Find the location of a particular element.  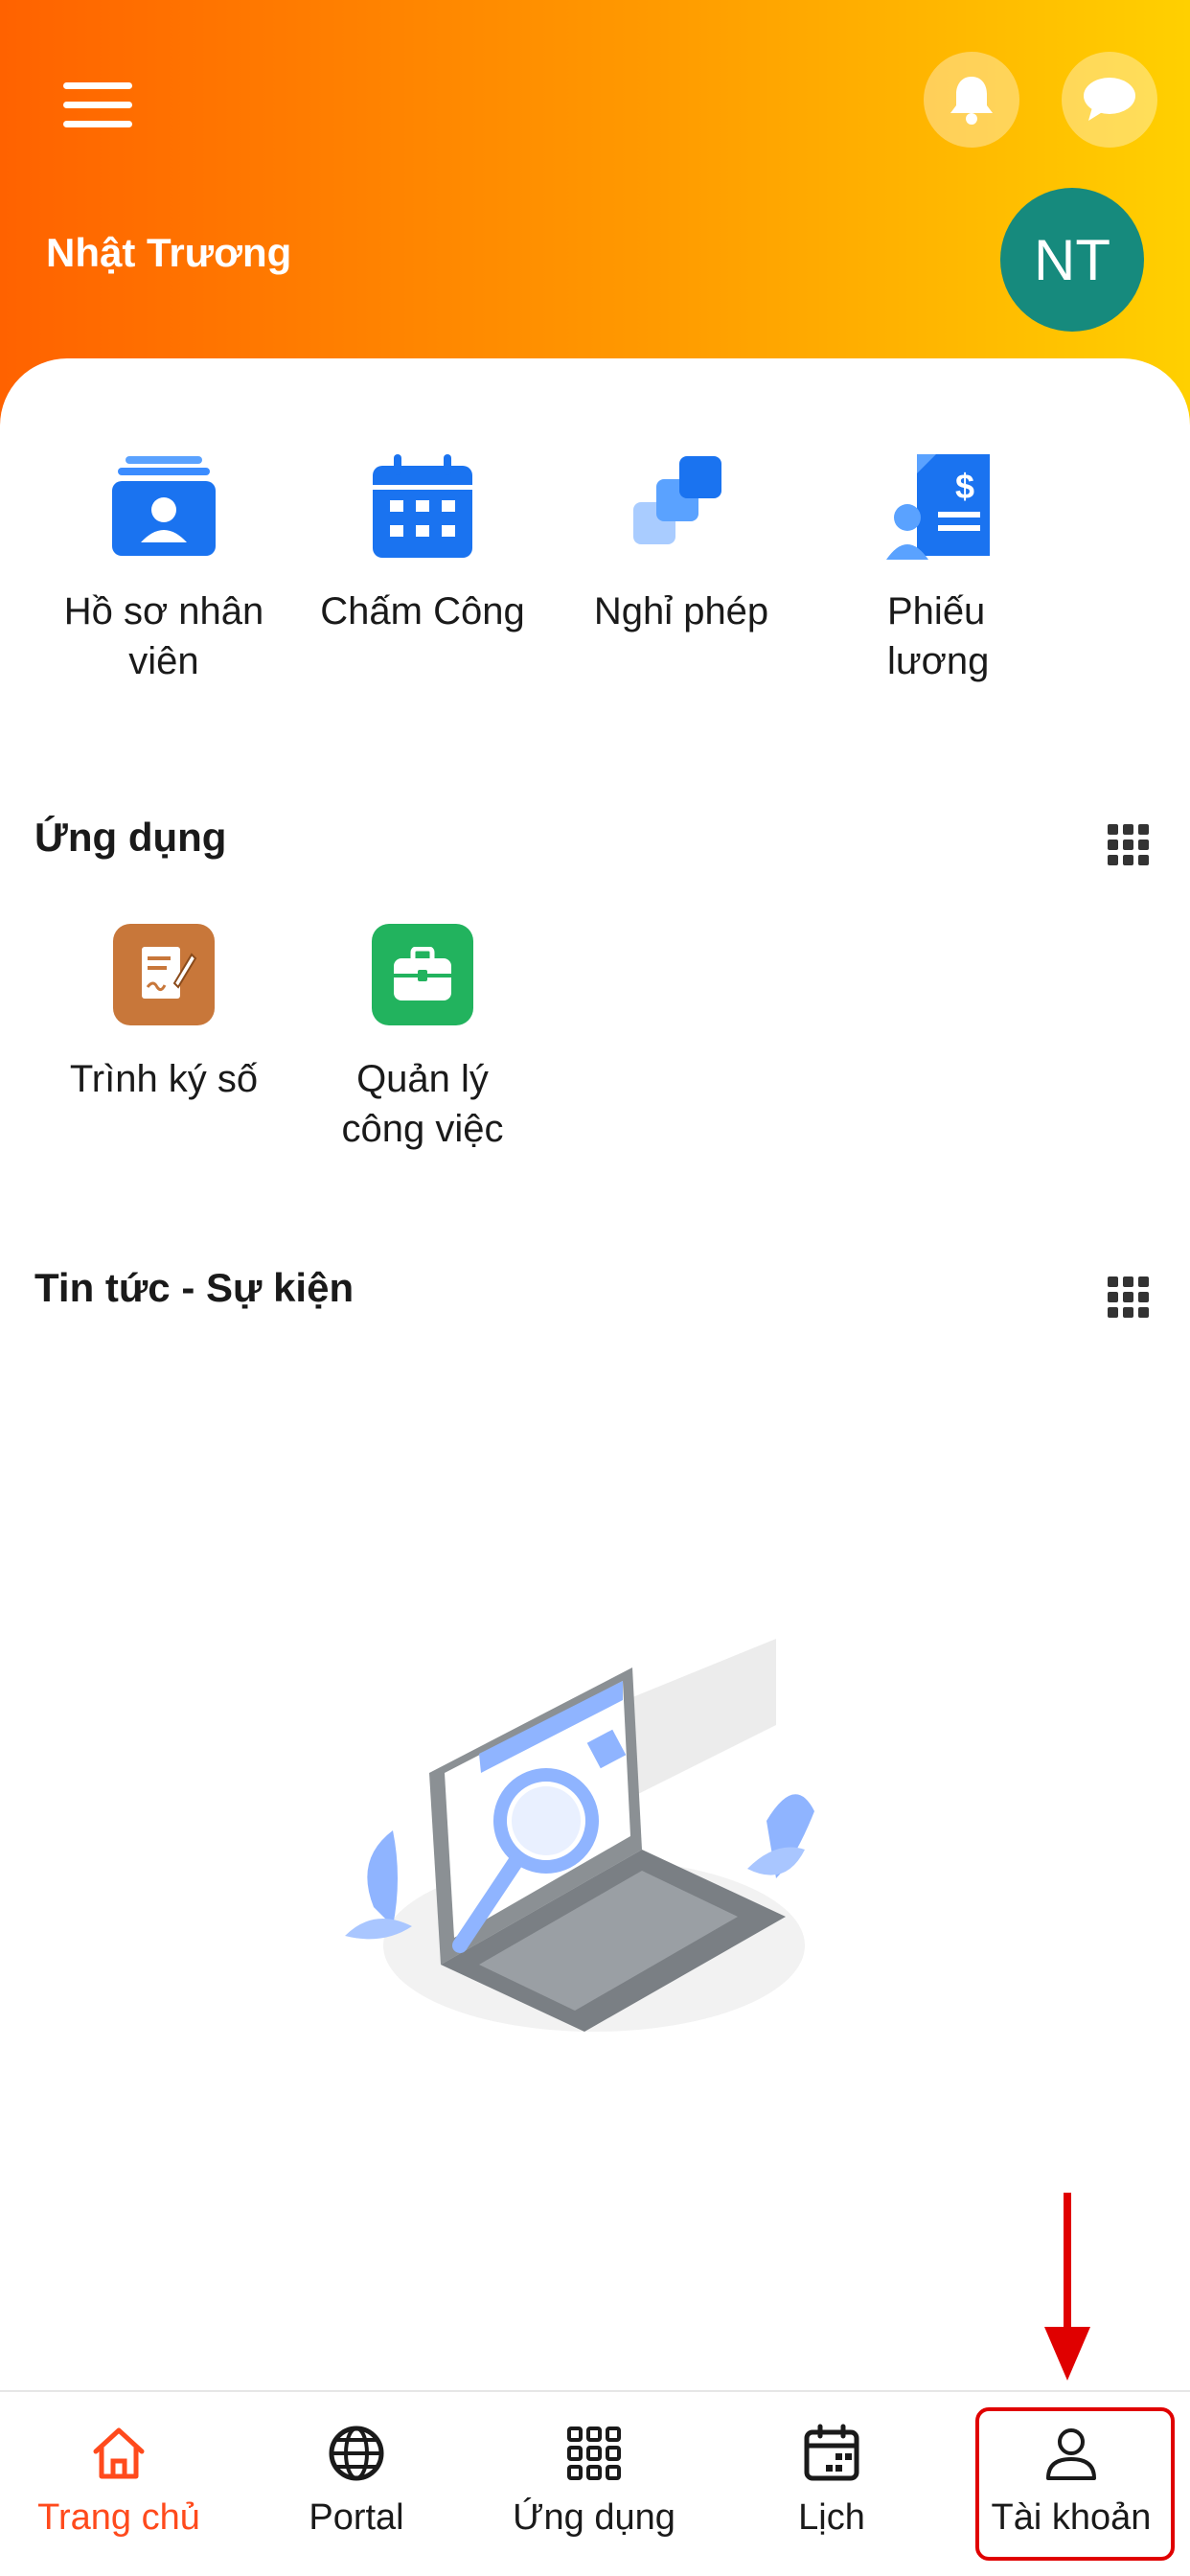

avatar: NT is located at coordinates (1072, 260).